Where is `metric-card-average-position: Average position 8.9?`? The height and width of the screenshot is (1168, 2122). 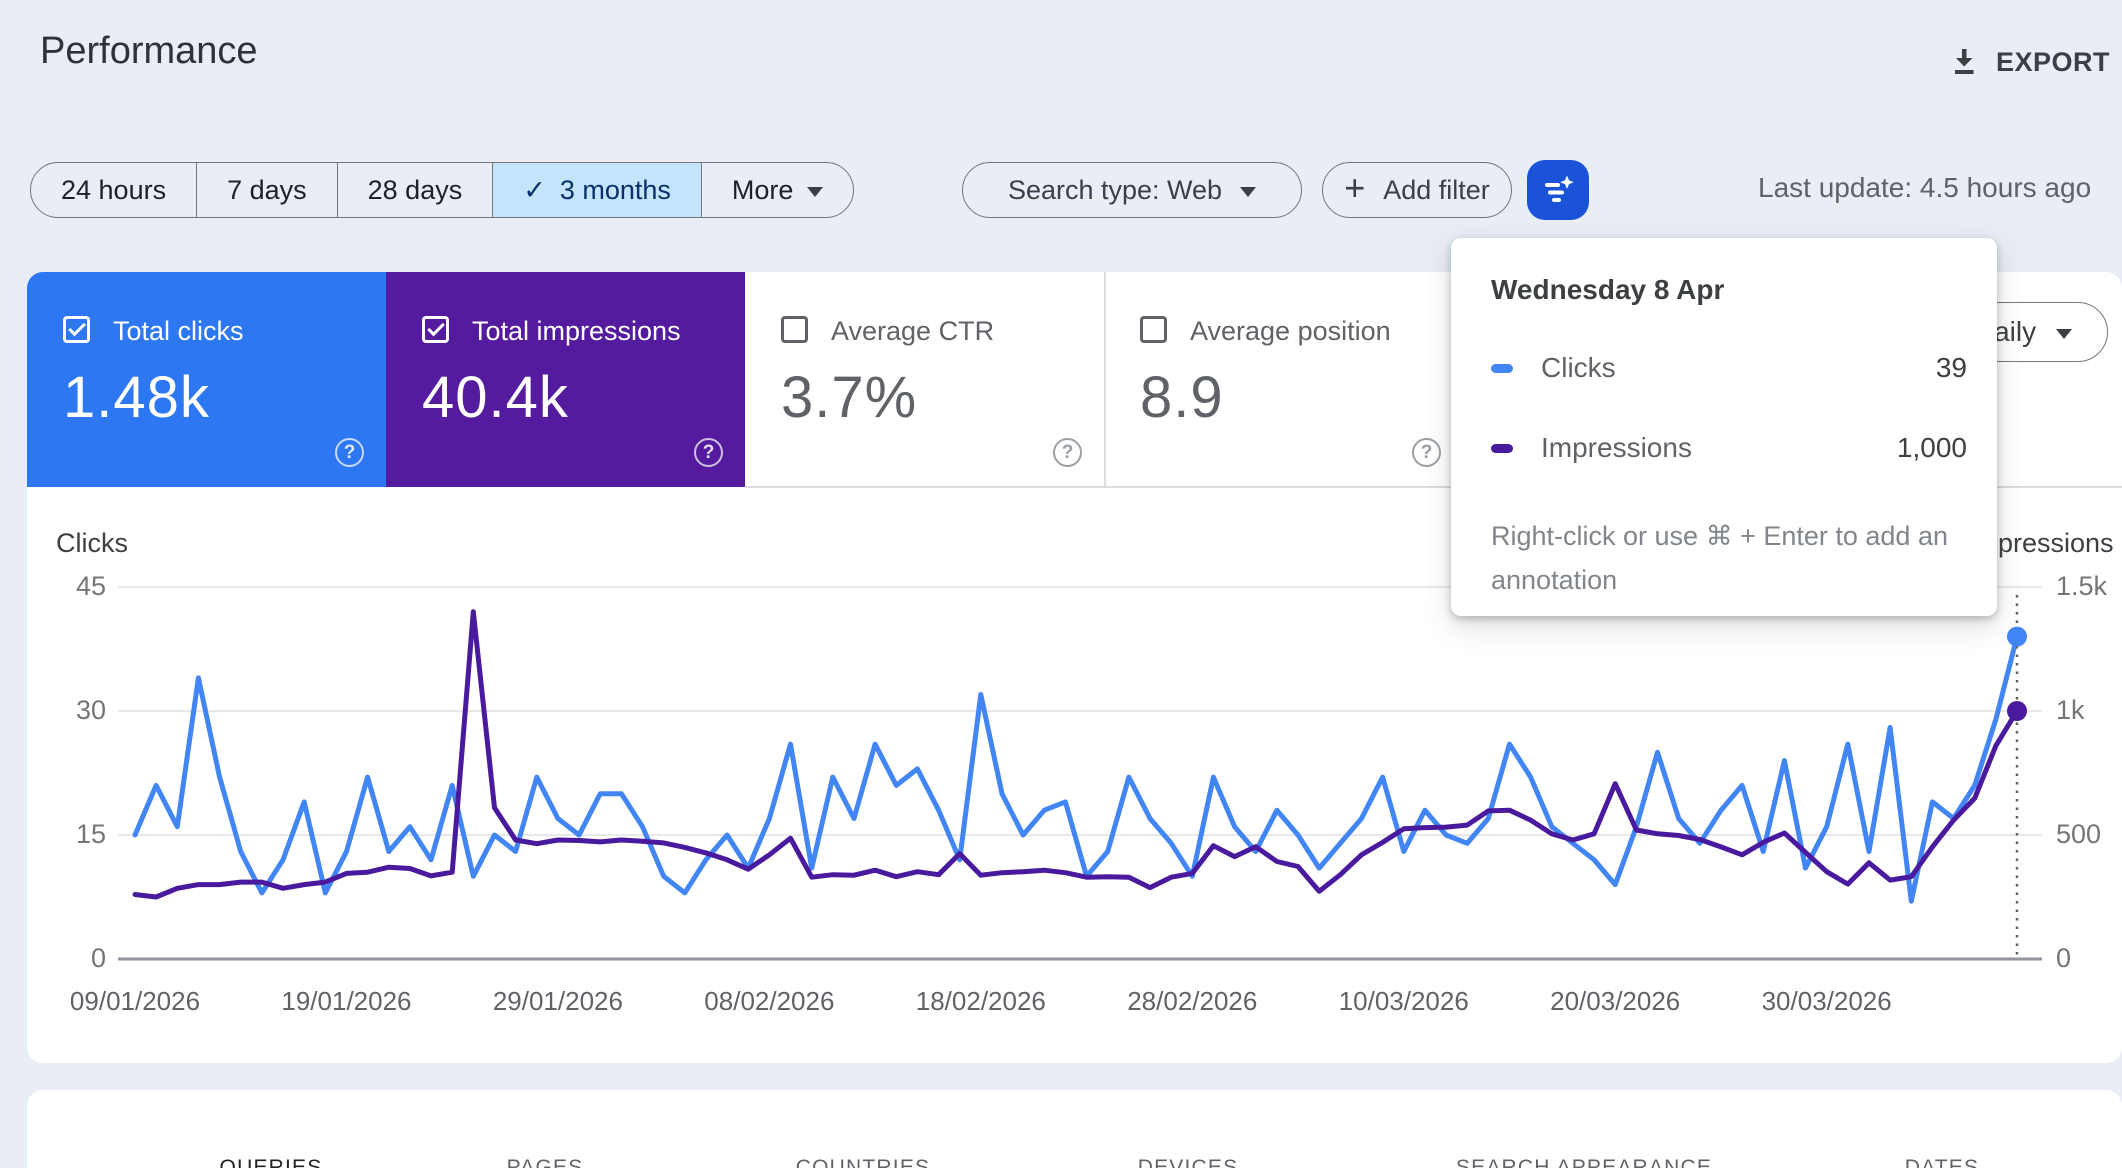
metric-card-average-position: Average position 8.9? is located at coordinates (1283, 379).